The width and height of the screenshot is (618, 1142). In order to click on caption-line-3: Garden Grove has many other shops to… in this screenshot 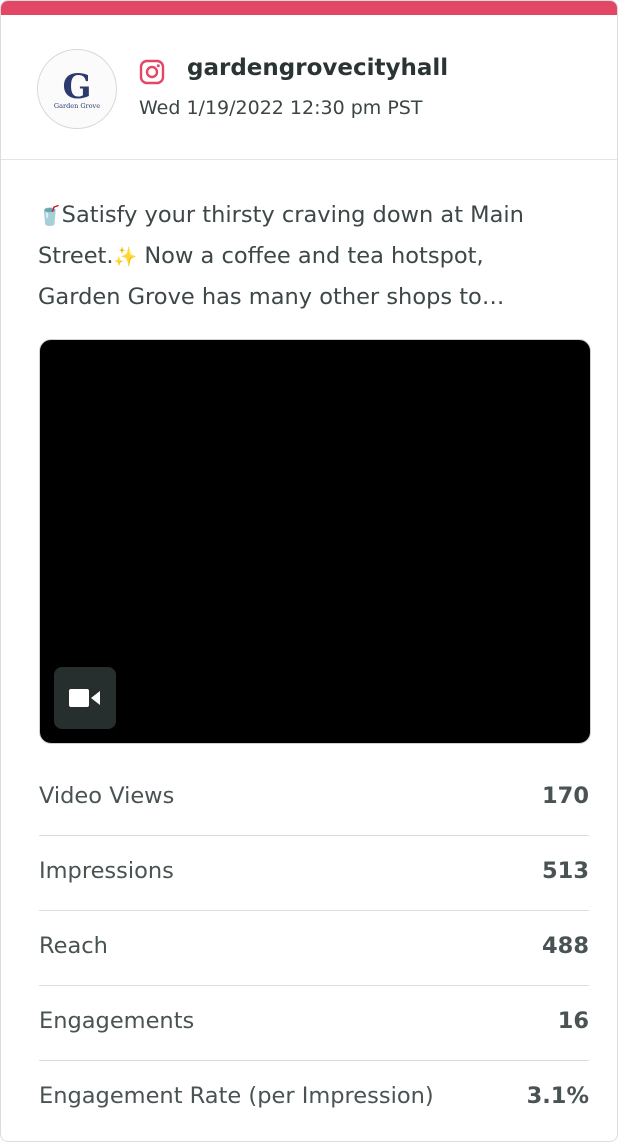, I will do `click(271, 297)`.